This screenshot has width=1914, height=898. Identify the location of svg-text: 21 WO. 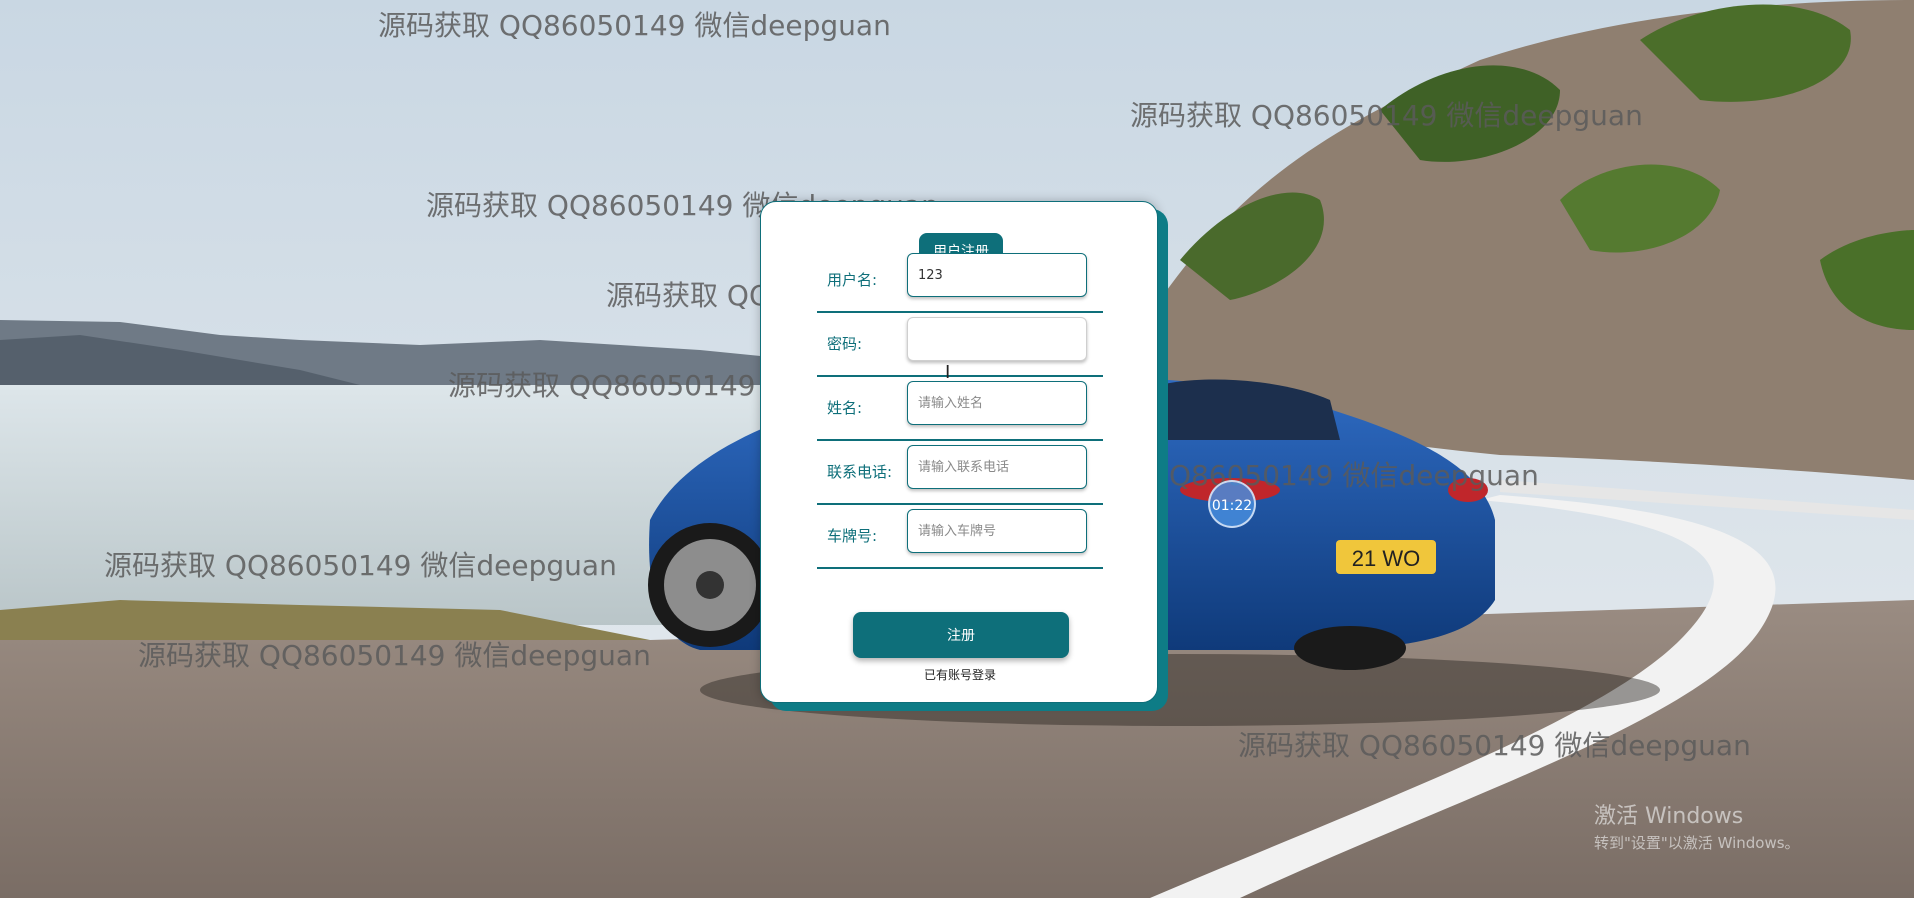
(1386, 558).